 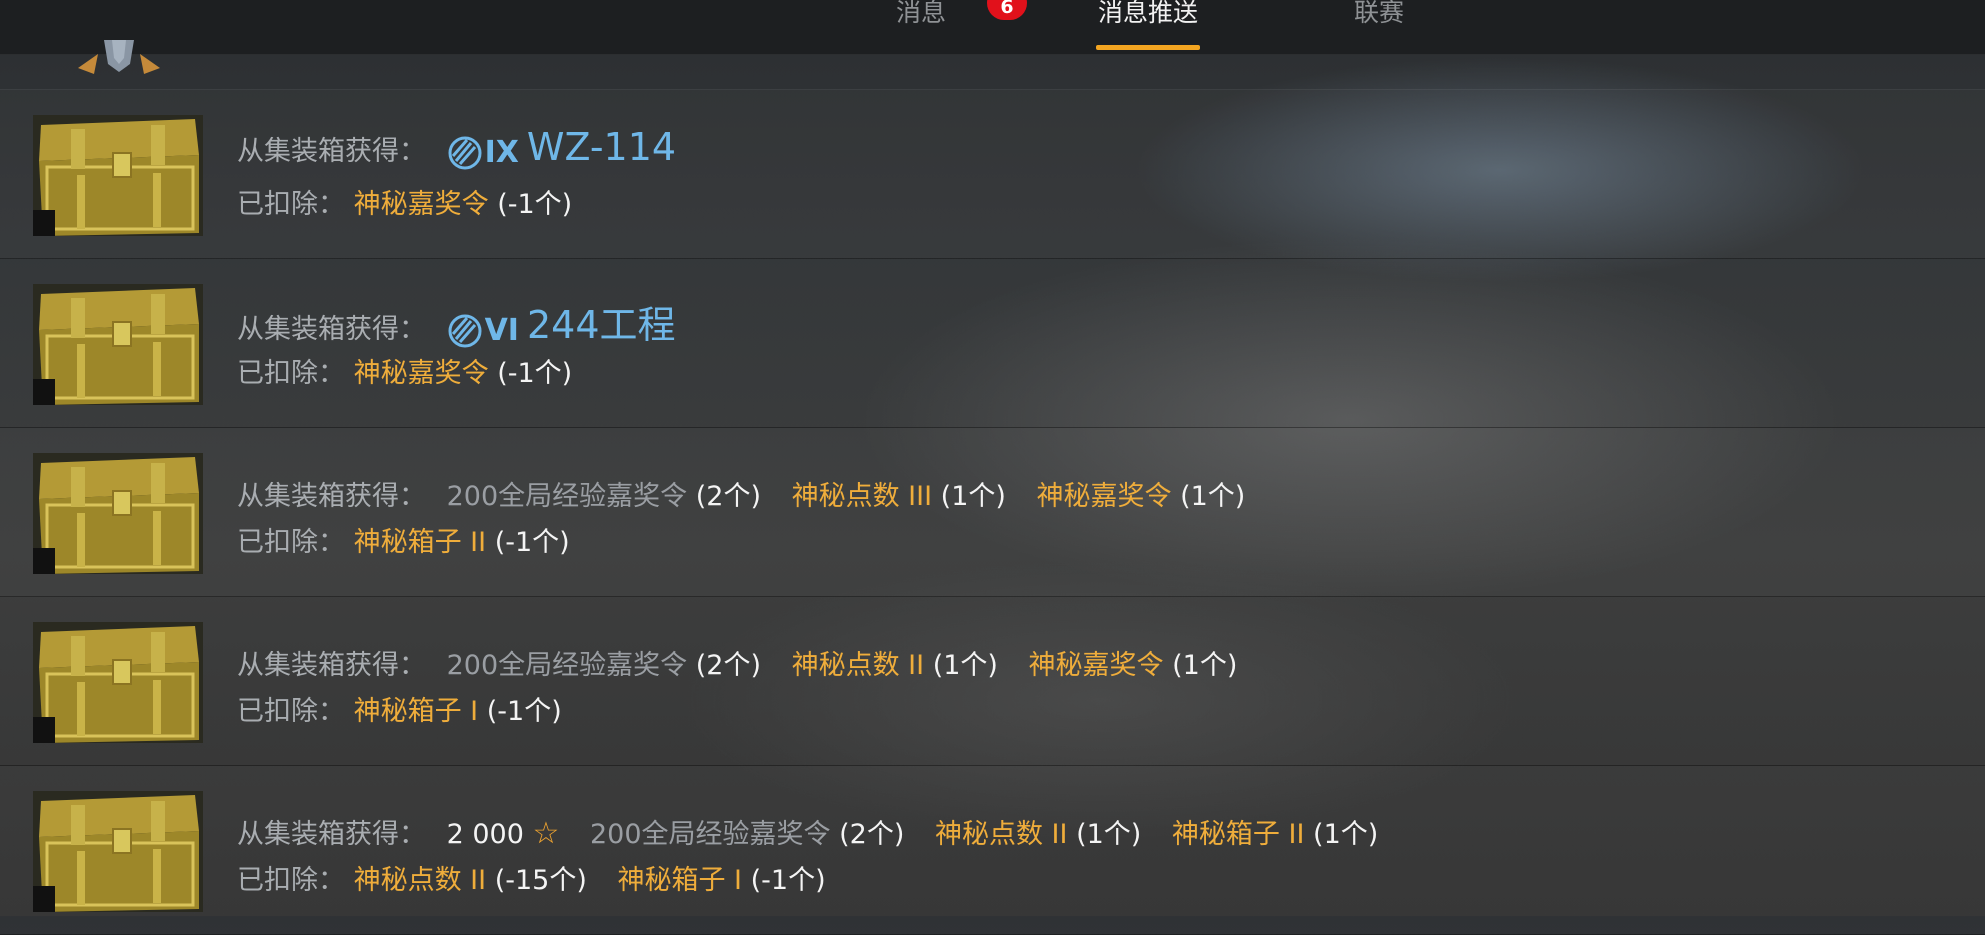 I want to click on obtain-line: 从集装箱获得： IX WZ-114, so click(x=456, y=148).